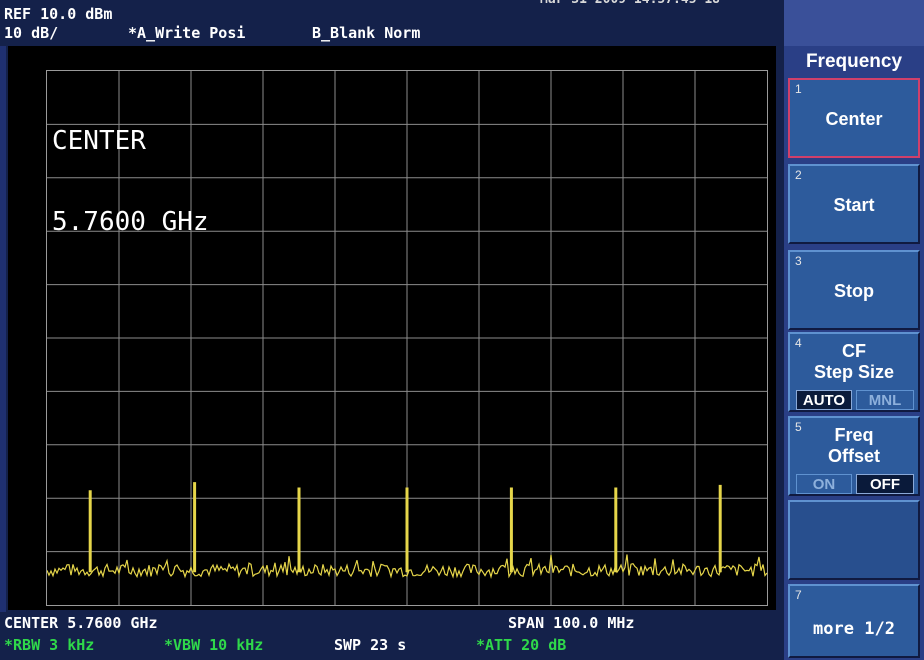  What do you see at coordinates (58, 14) in the screenshot?
I see `ref-level-readout: REF 10.0 dBm` at bounding box center [58, 14].